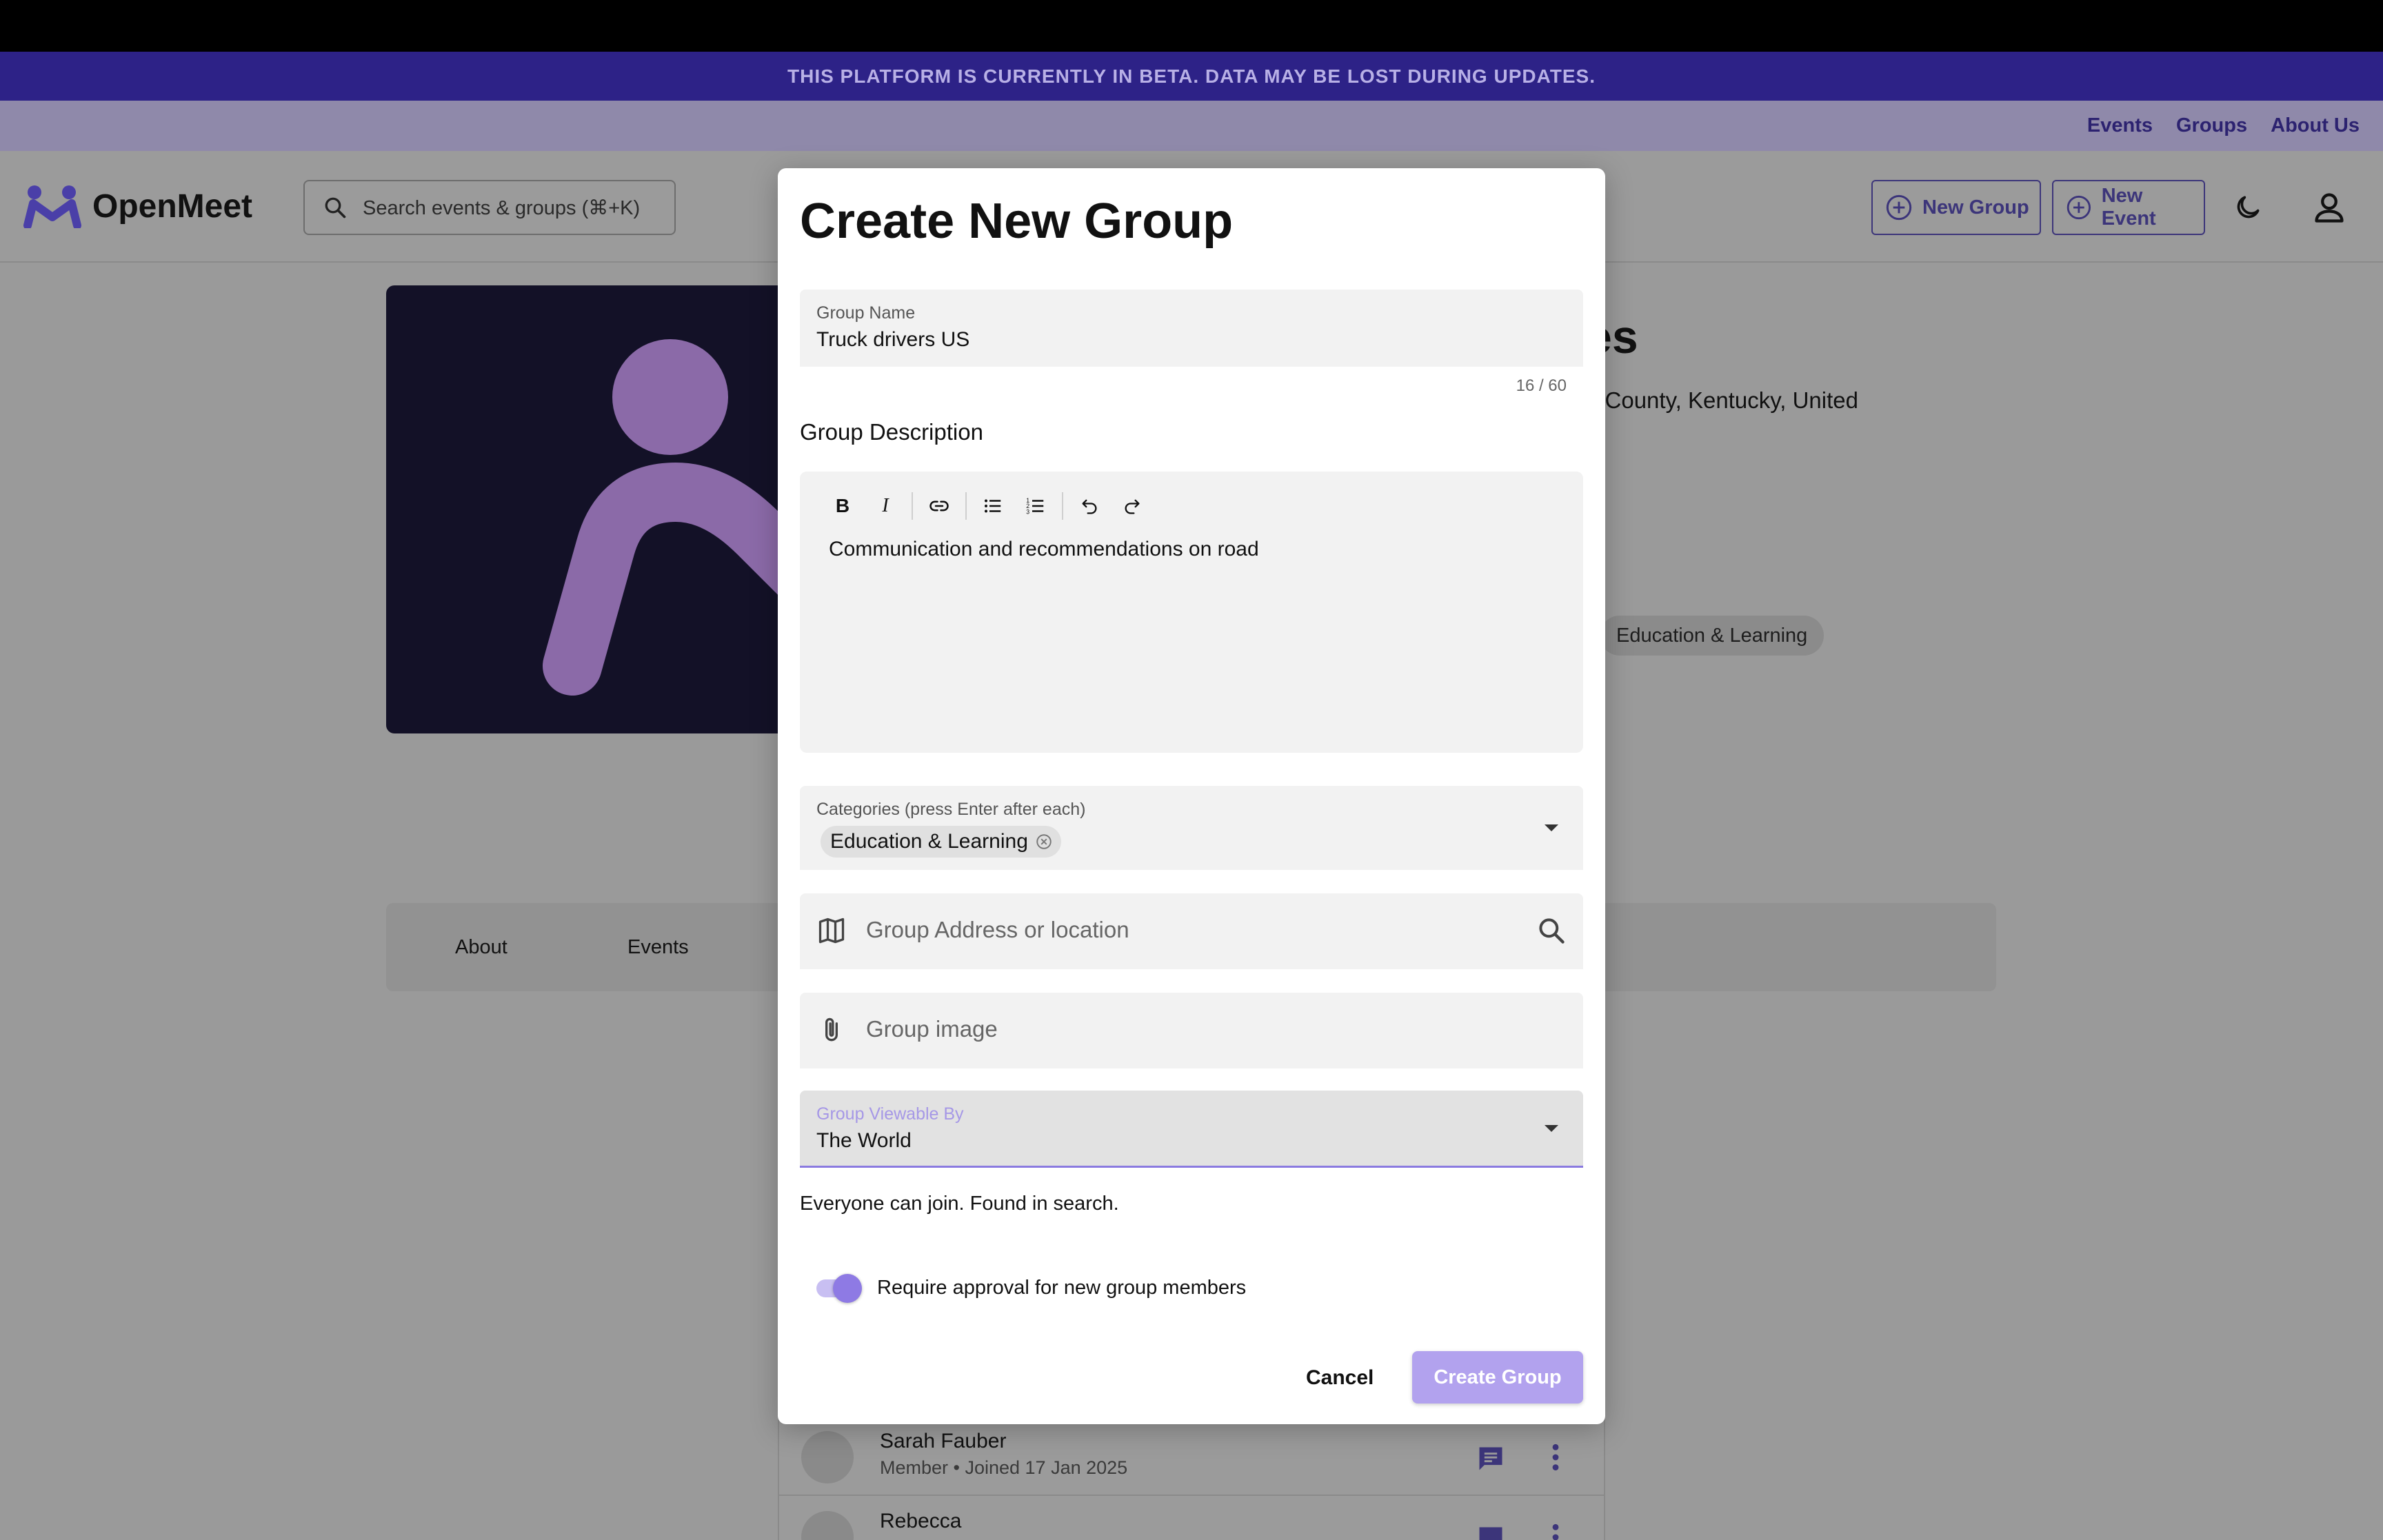 This screenshot has height=1540, width=2383. Describe the element at coordinates (866, 313) in the screenshot. I see `group-name-label: Group Name` at that location.